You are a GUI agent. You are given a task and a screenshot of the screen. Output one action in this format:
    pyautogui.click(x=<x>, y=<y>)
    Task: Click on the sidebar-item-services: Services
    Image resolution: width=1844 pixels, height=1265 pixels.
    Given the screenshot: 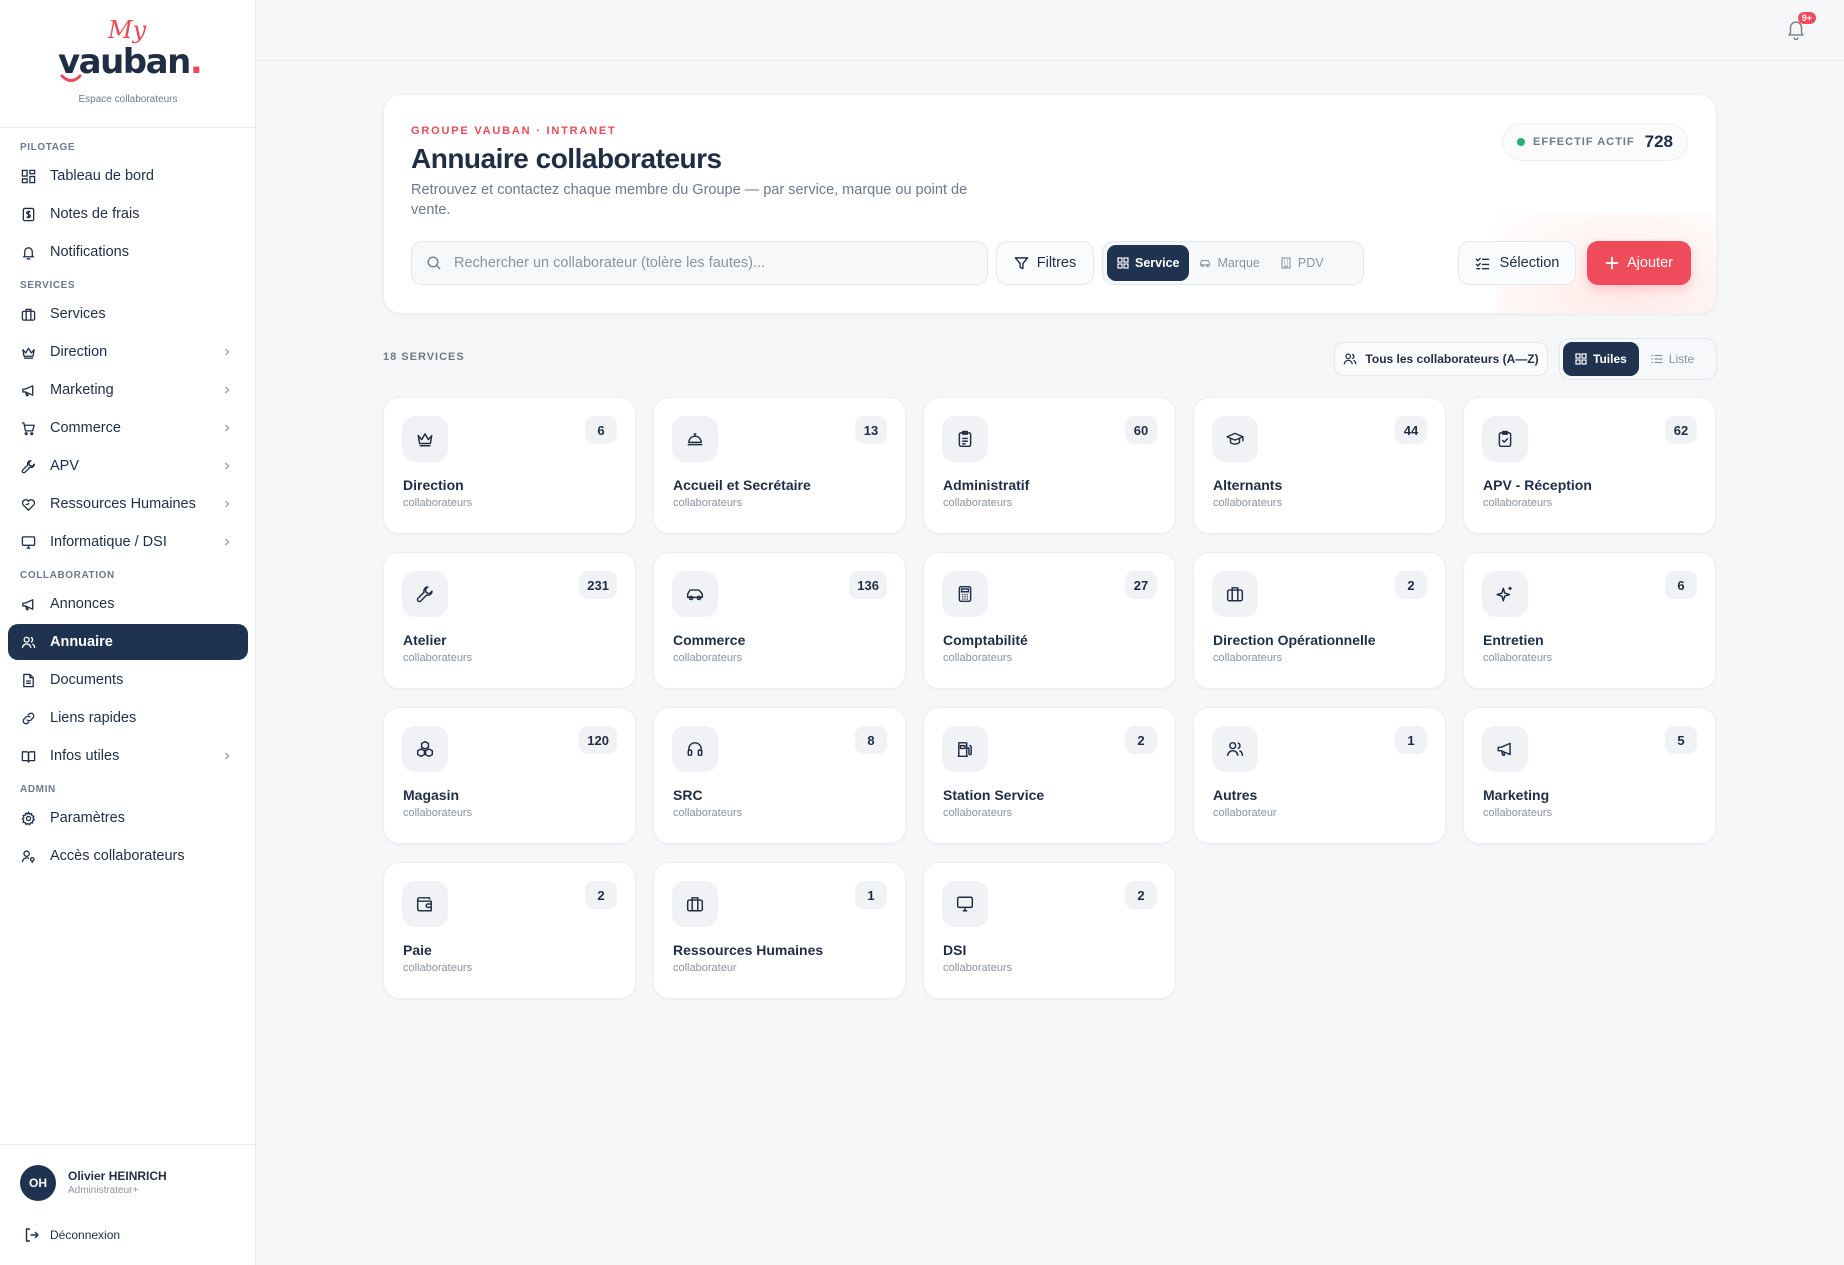 What is the action you would take?
    pyautogui.click(x=128, y=314)
    